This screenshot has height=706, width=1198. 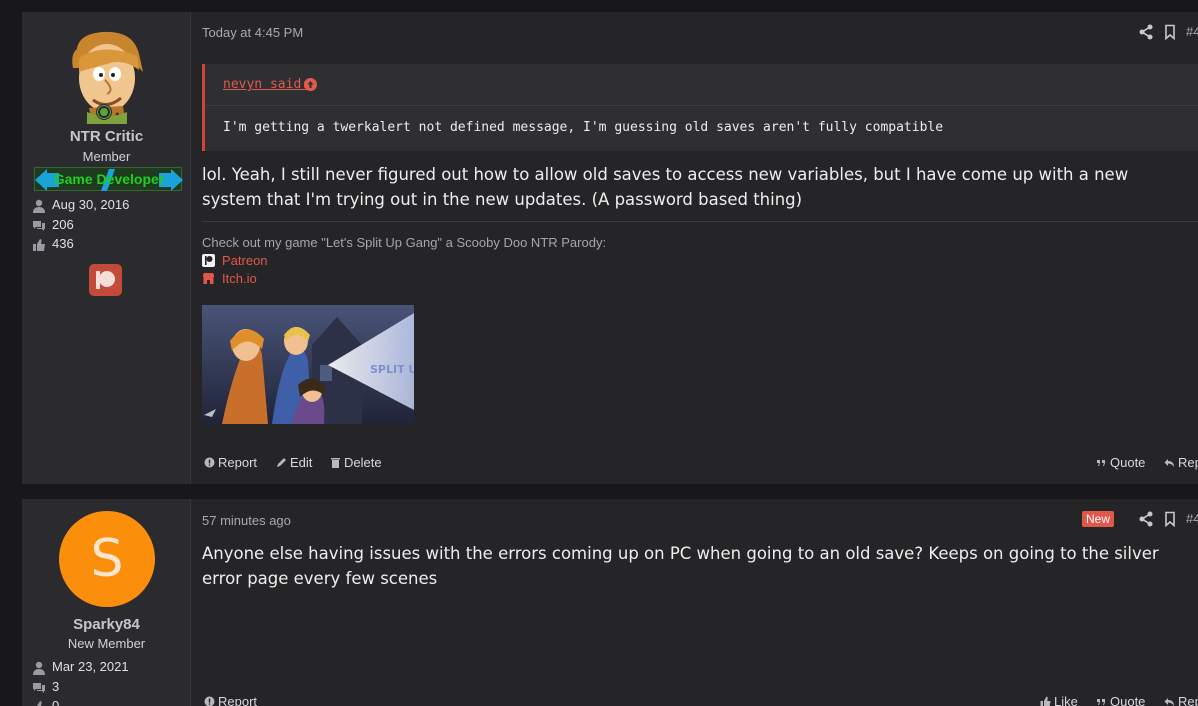 I want to click on avatar: S, so click(x=107, y=559).